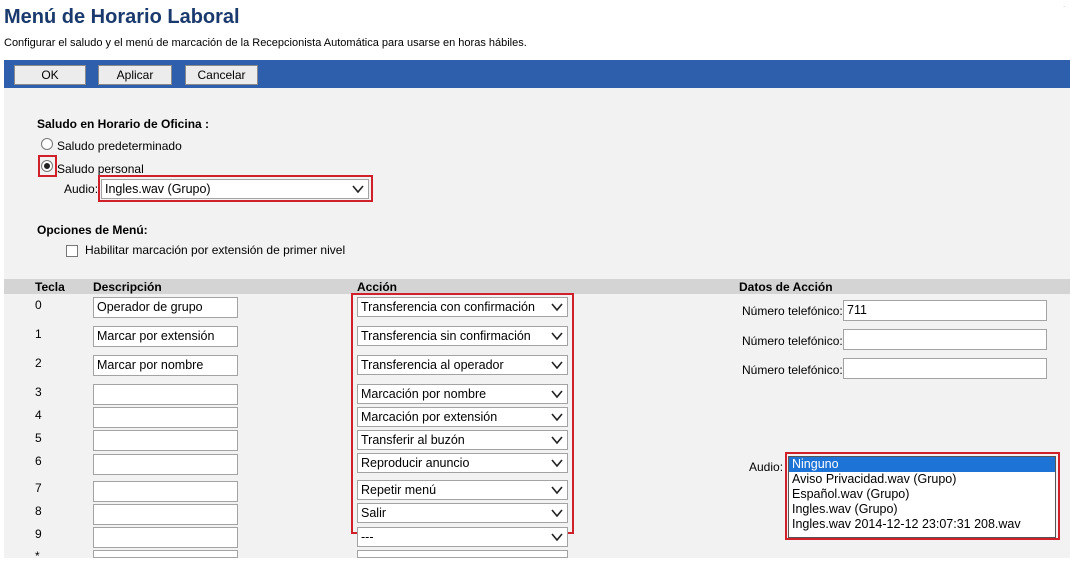 The image size is (1070, 563). Describe the element at coordinates (92, 230) in the screenshot. I see `menu-options-heading: Opciones de Menú:` at that location.